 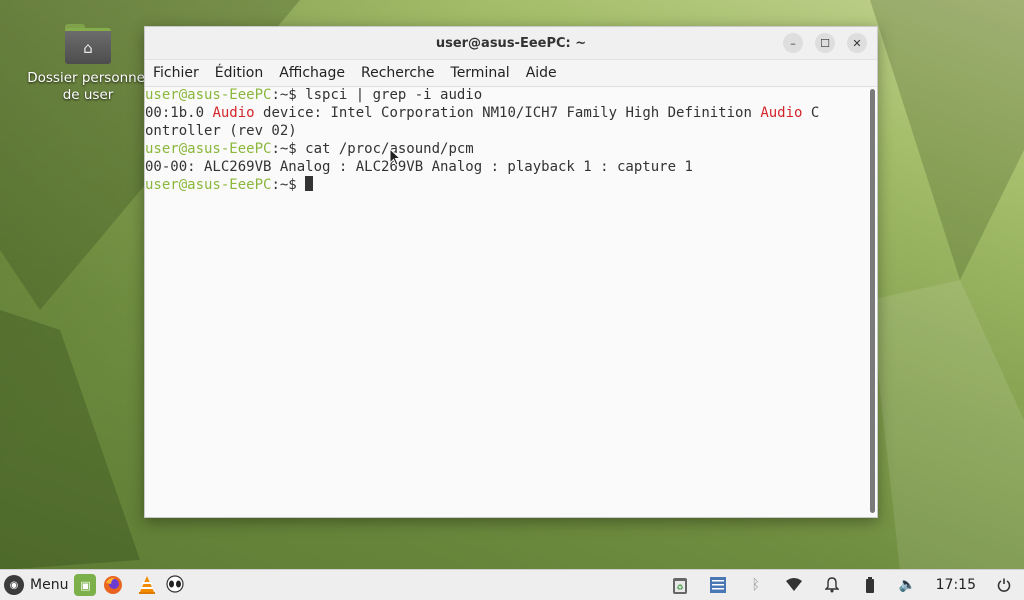 I want to click on maximize-button: ☐, so click(x=825, y=43).